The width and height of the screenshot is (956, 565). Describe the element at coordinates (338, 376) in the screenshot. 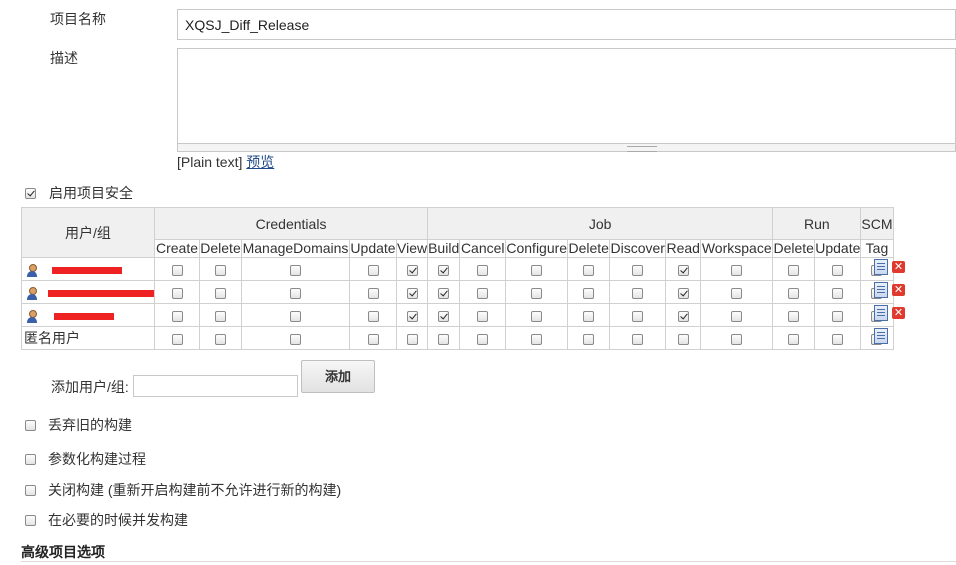

I see `add-button: 添加` at that location.